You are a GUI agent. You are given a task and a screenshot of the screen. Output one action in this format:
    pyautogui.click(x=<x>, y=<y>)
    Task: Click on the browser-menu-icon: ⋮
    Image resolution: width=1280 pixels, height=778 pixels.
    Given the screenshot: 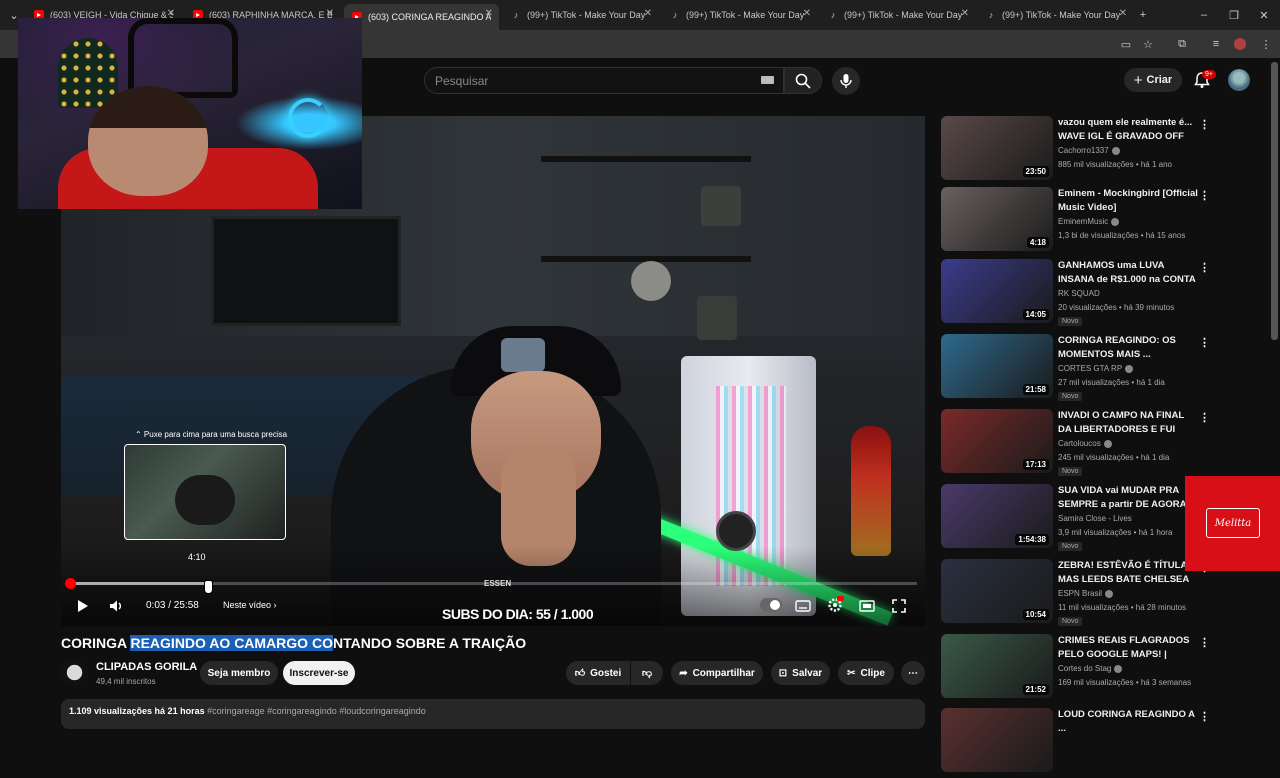 What is the action you would take?
    pyautogui.click(x=1266, y=44)
    